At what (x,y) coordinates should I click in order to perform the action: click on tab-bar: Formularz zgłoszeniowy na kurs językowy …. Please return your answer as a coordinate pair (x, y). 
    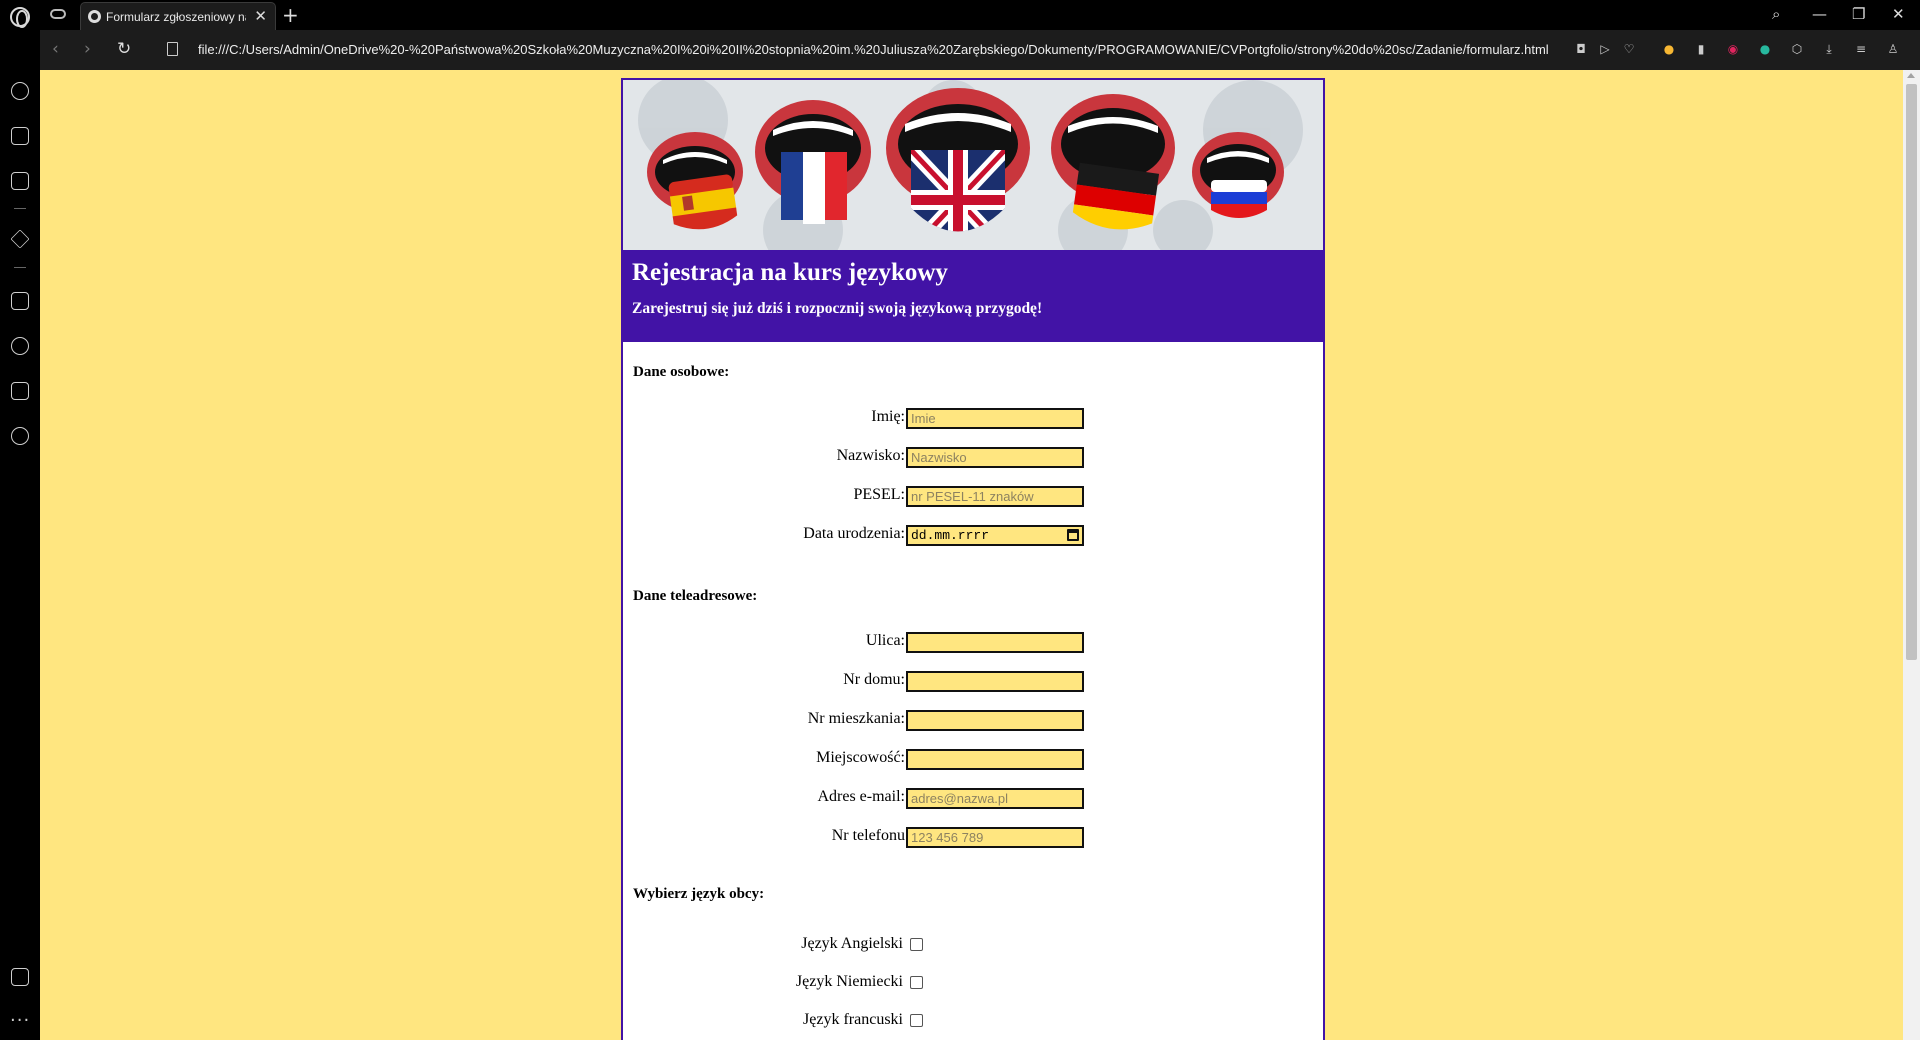
    Looking at the image, I should click on (960, 15).